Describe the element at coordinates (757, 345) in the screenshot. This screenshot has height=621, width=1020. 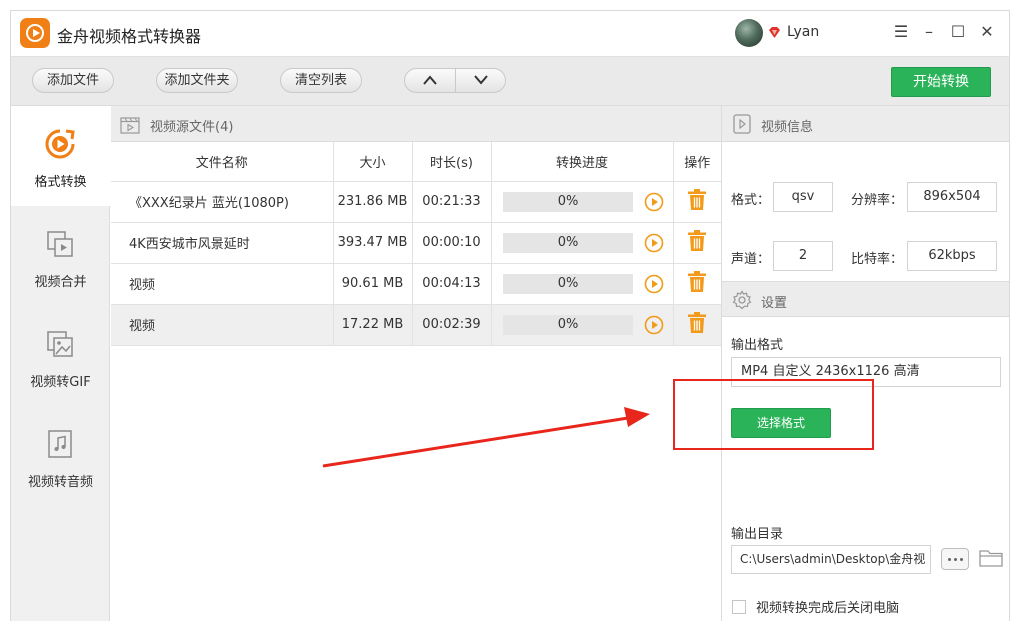
I see `output-format-label: 输出格式` at that location.